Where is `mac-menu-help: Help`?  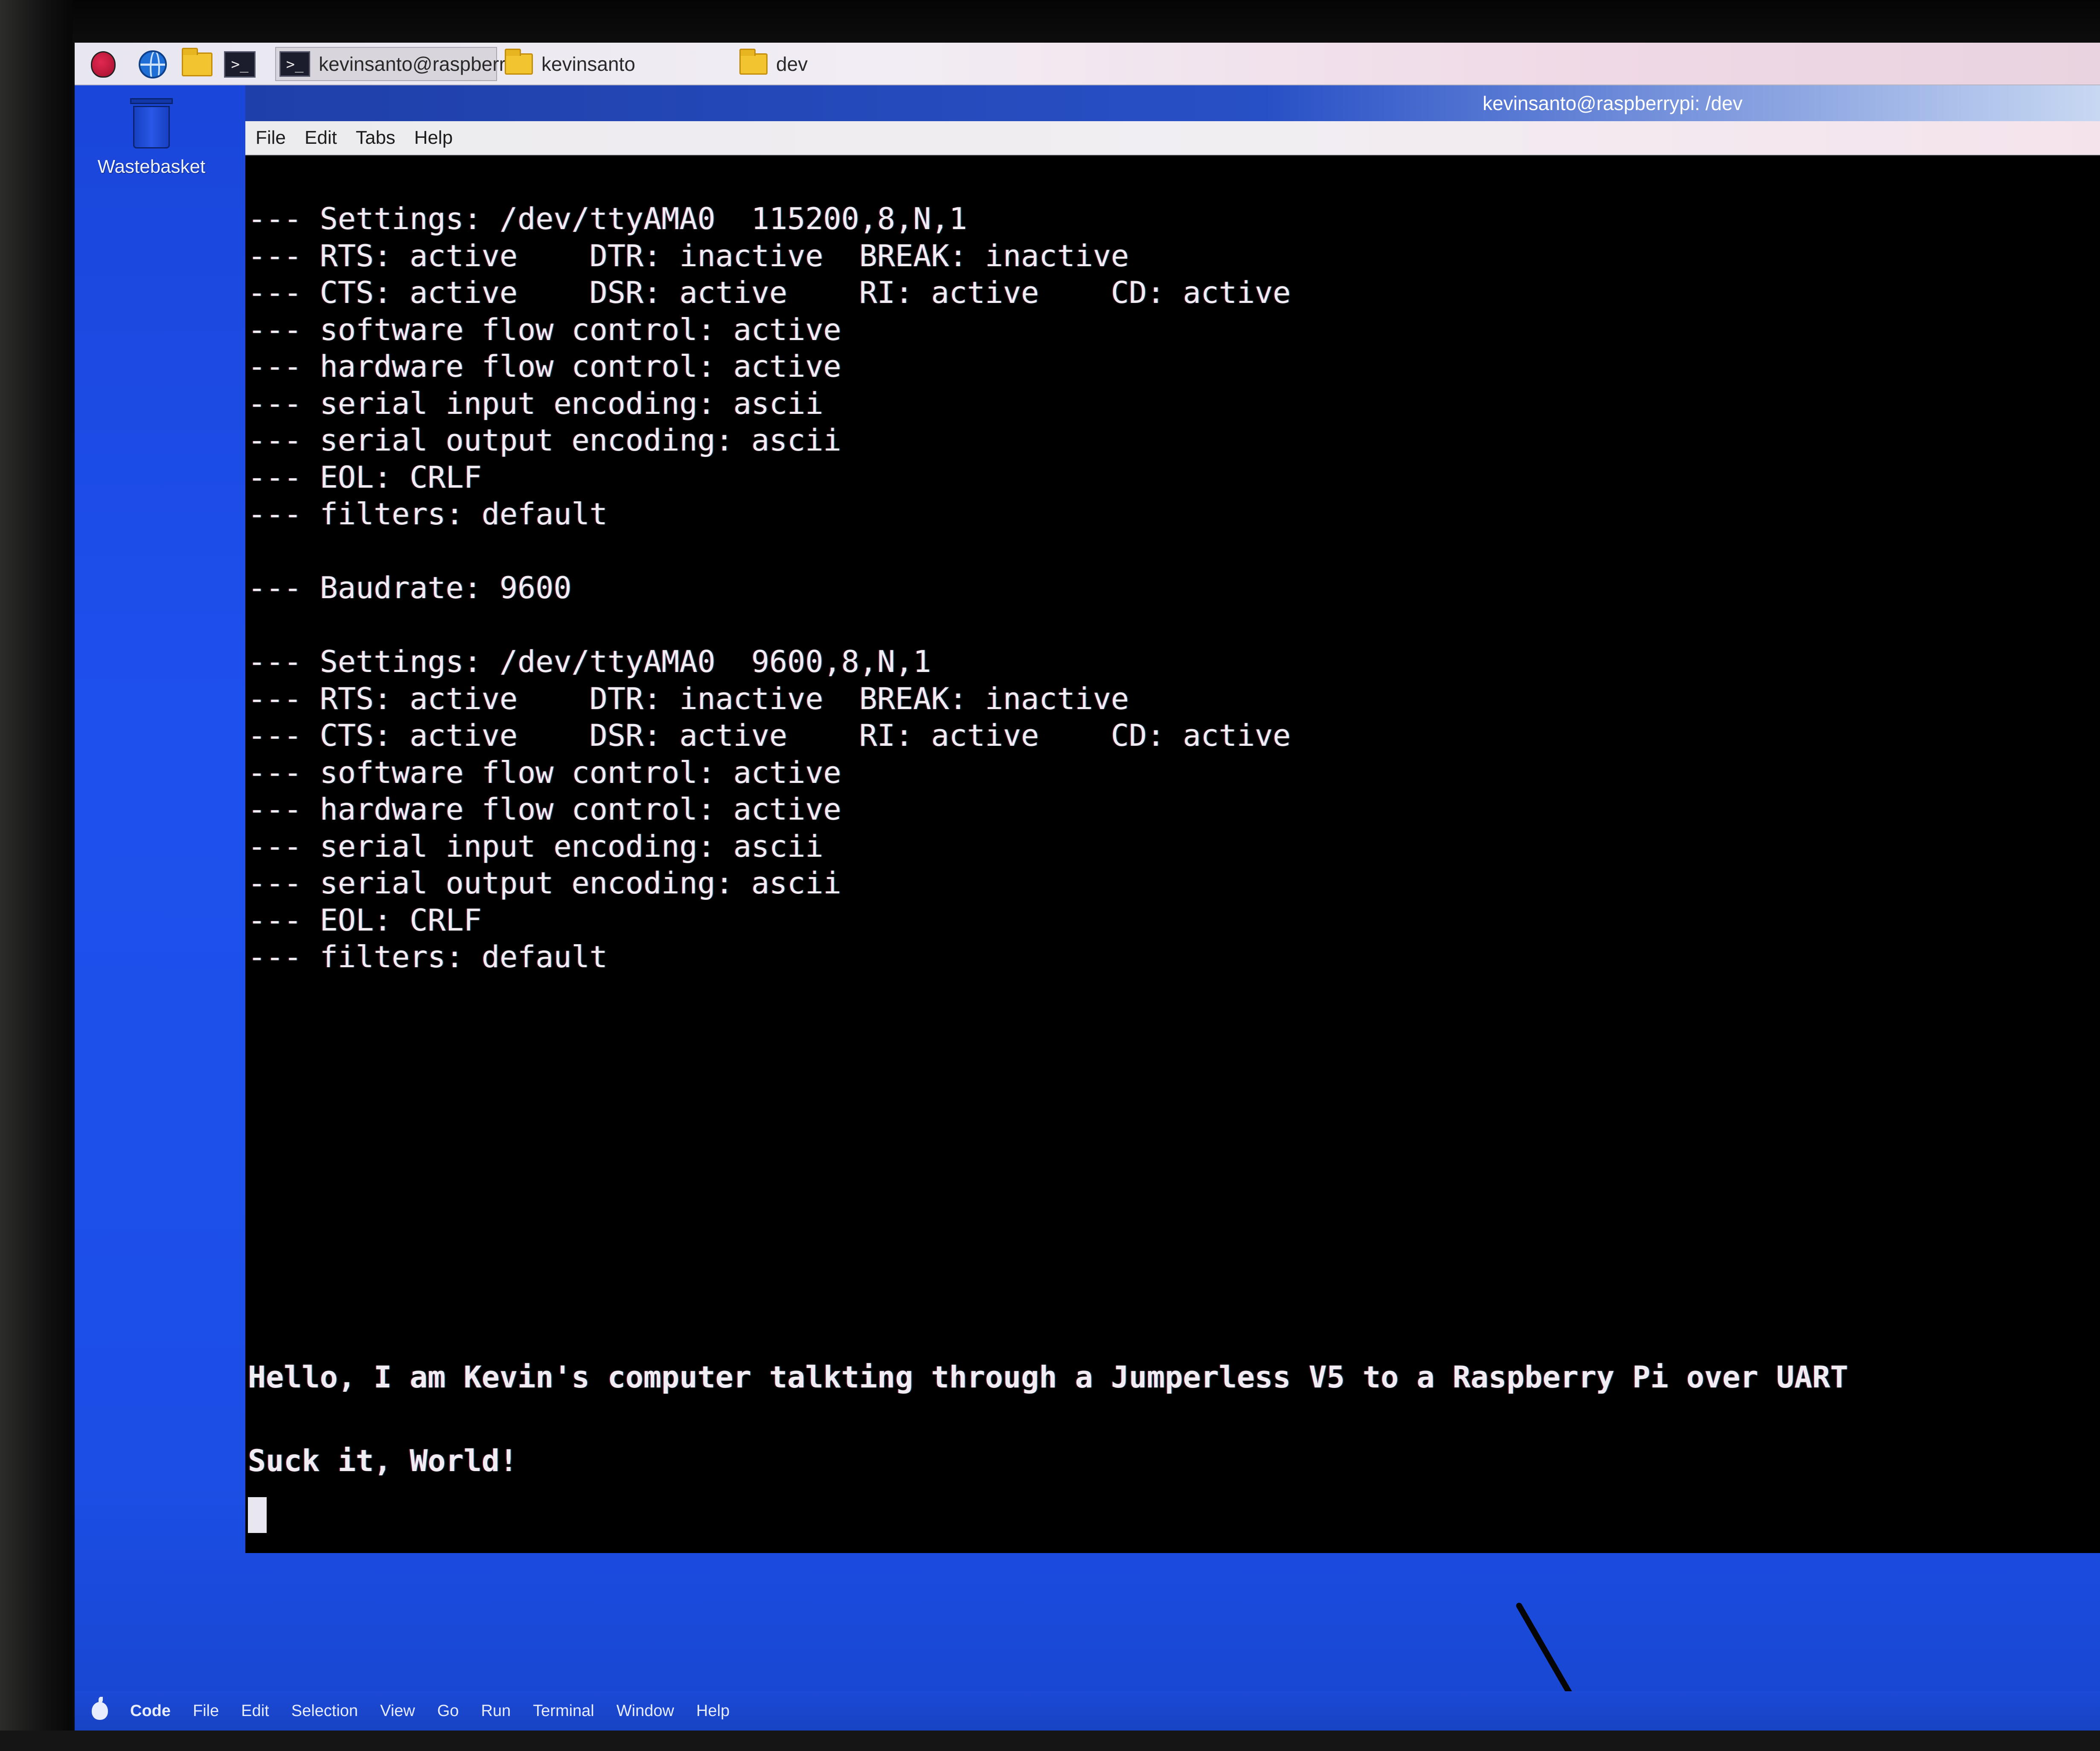 mac-menu-help: Help is located at coordinates (713, 1711).